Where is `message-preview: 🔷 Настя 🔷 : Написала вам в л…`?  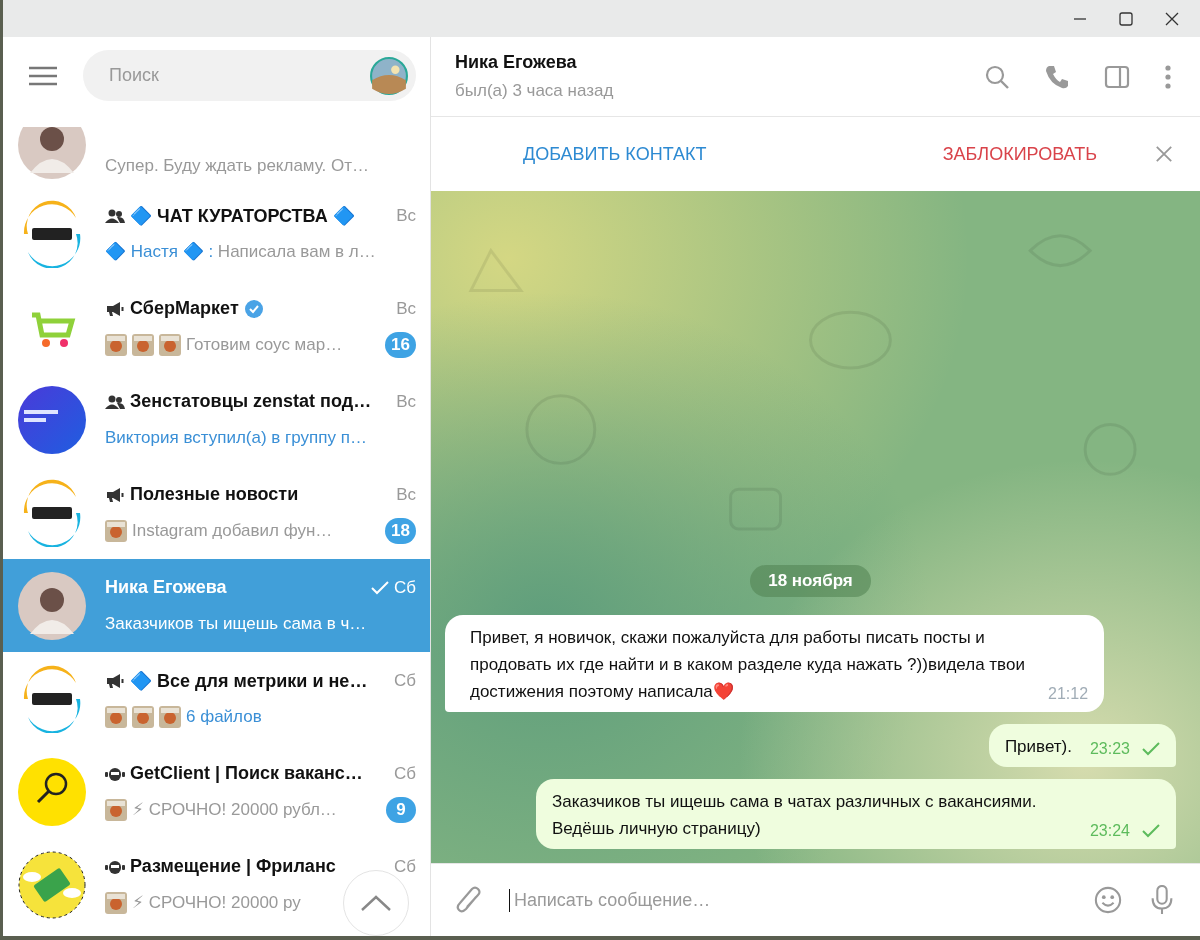 message-preview: 🔷 Настя 🔷 : Написала вам в л… is located at coordinates (240, 251).